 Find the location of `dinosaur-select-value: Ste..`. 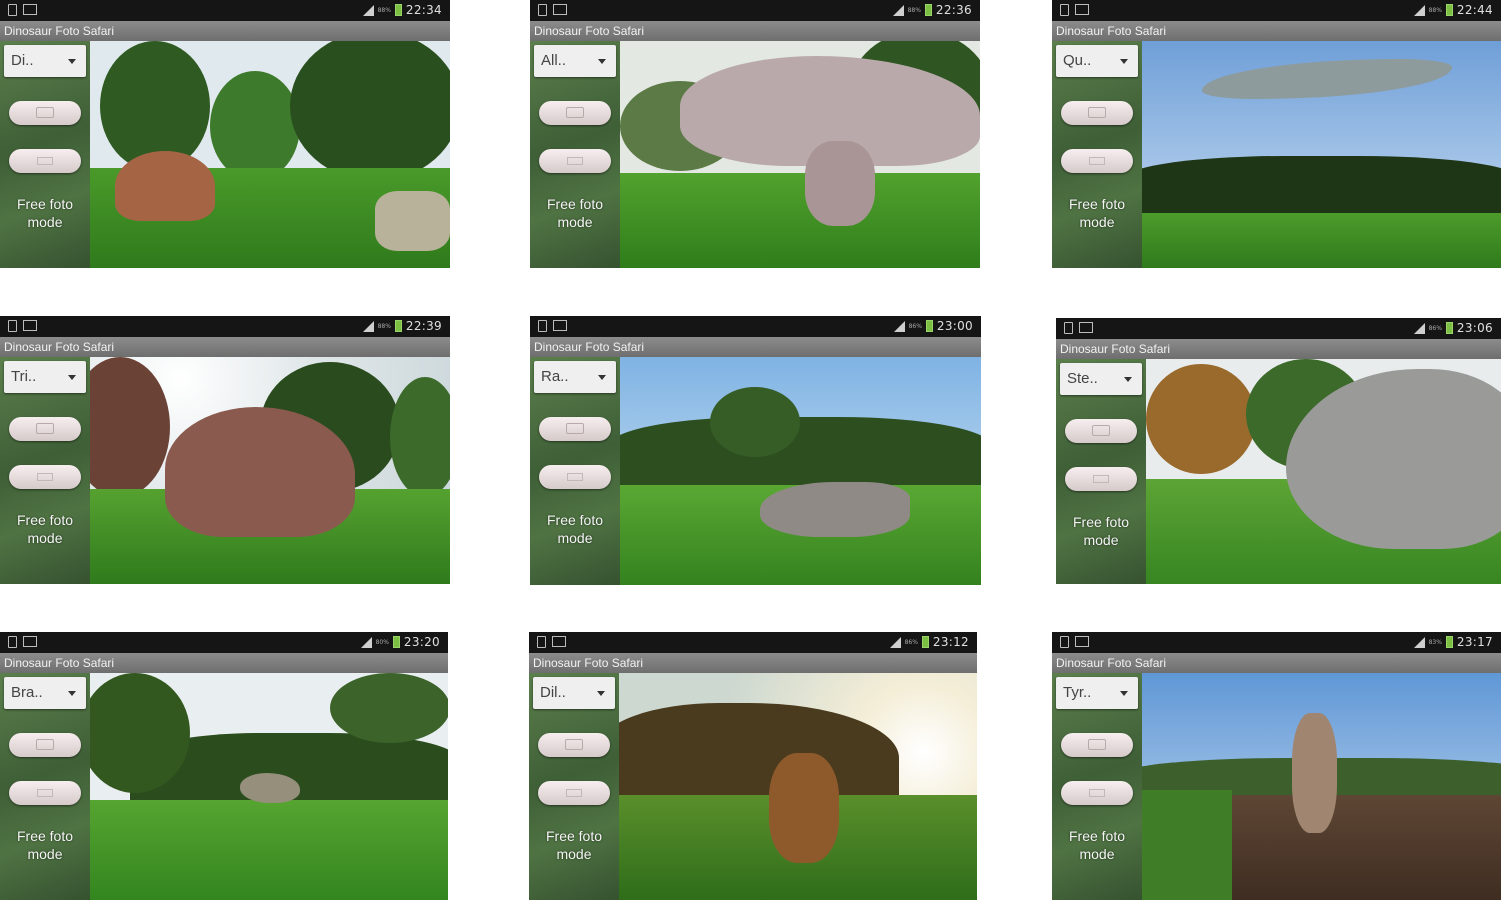

dinosaur-select-value: Ste.. is located at coordinates (1082, 378).